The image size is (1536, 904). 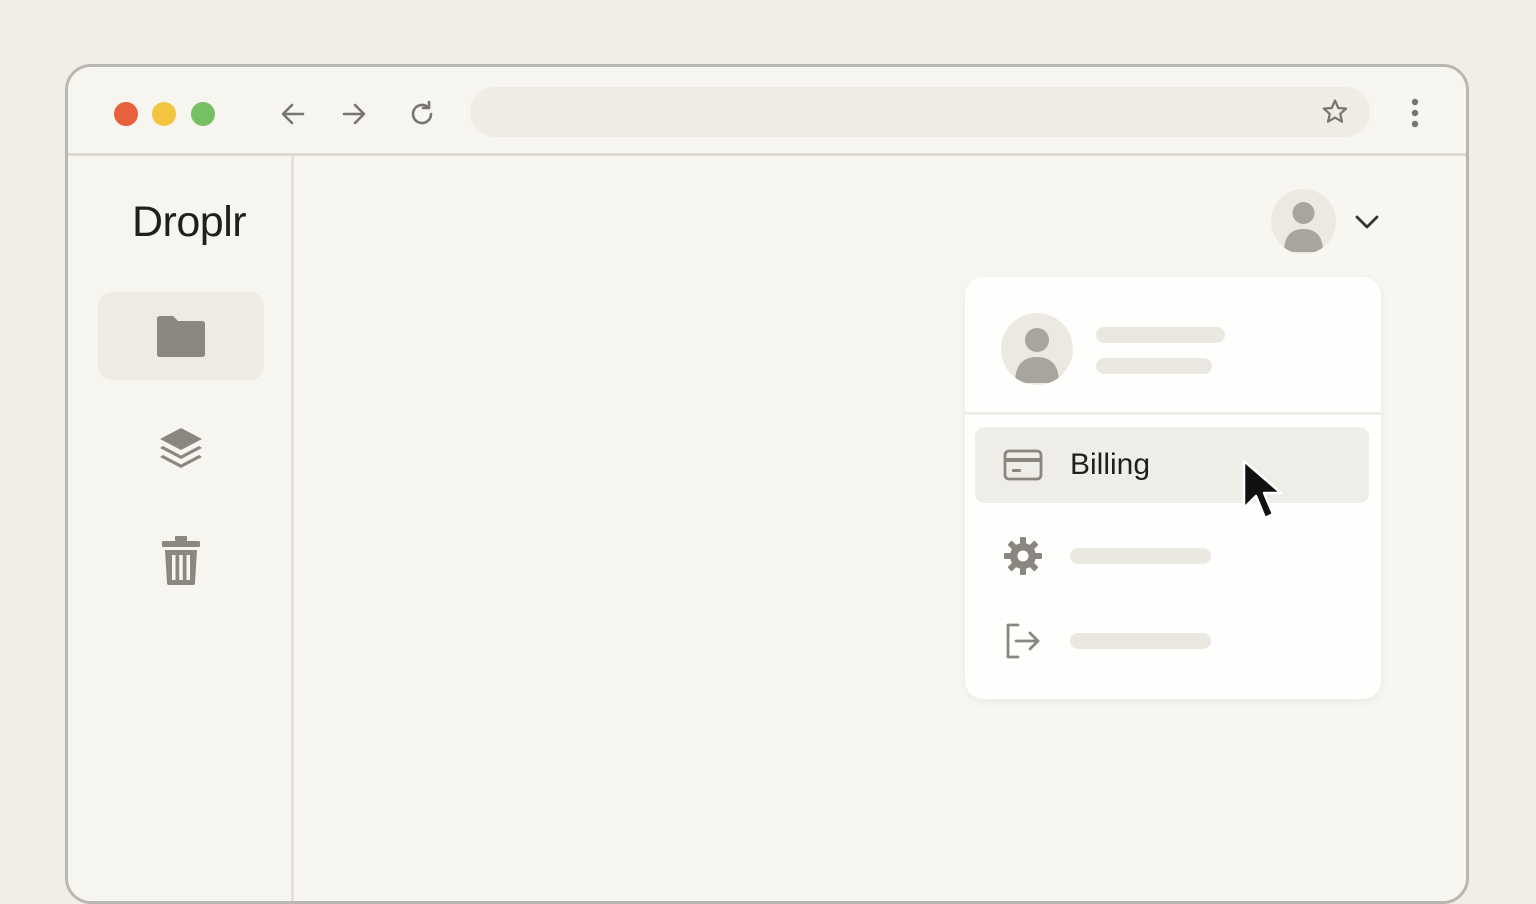 I want to click on forward-button, so click(x=354, y=114).